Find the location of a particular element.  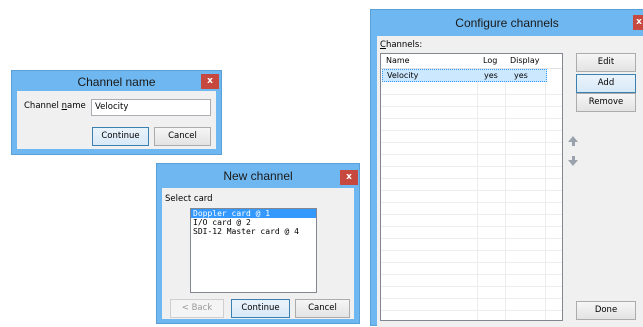

channel-name-label: Channel name is located at coordinates (55, 106).